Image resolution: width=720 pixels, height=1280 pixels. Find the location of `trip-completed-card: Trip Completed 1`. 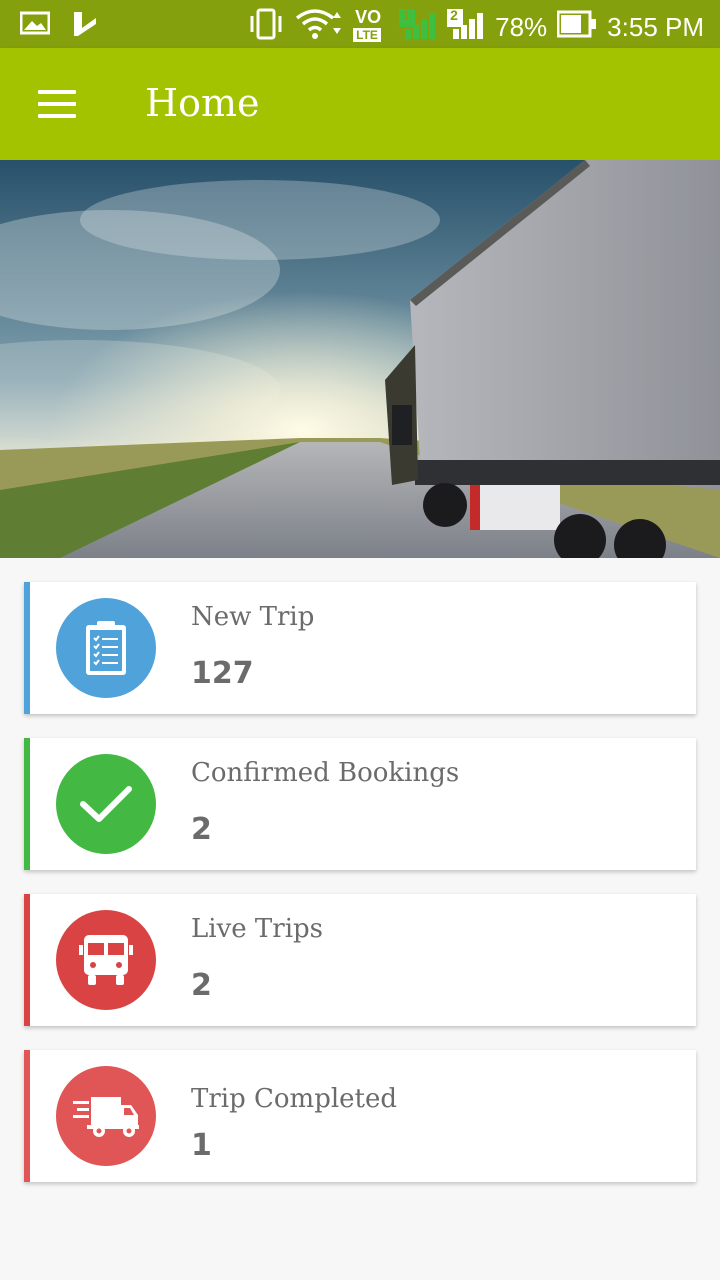

trip-completed-card: Trip Completed 1 is located at coordinates (360, 1116).